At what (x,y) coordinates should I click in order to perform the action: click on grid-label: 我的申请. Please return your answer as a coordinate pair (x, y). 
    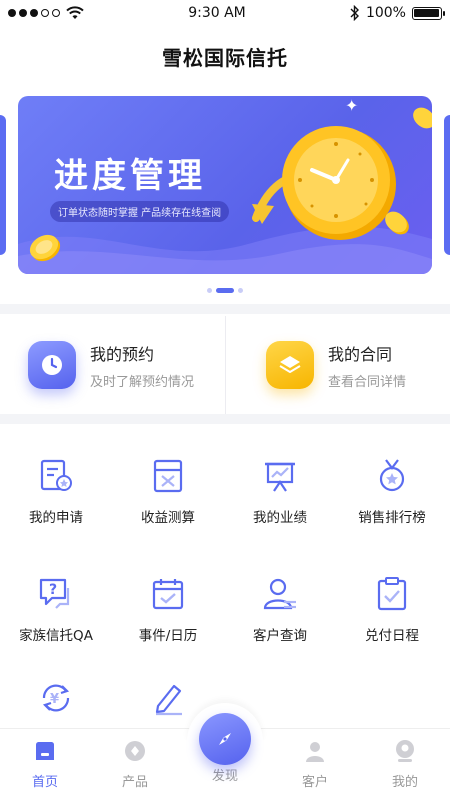
    Looking at the image, I should click on (56, 518).